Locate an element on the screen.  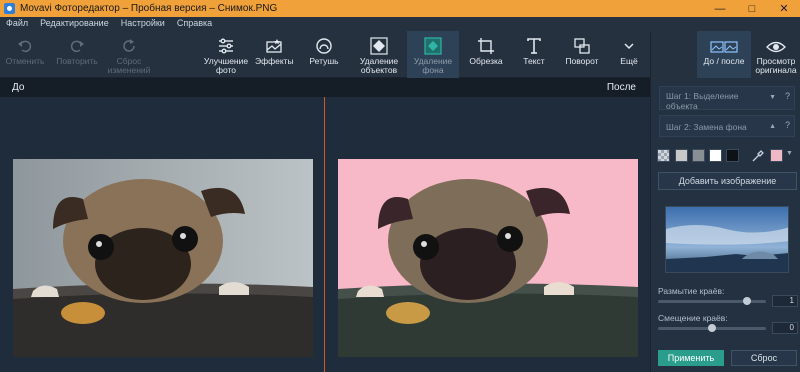
minimize-icon: — is located at coordinates (720, 8).